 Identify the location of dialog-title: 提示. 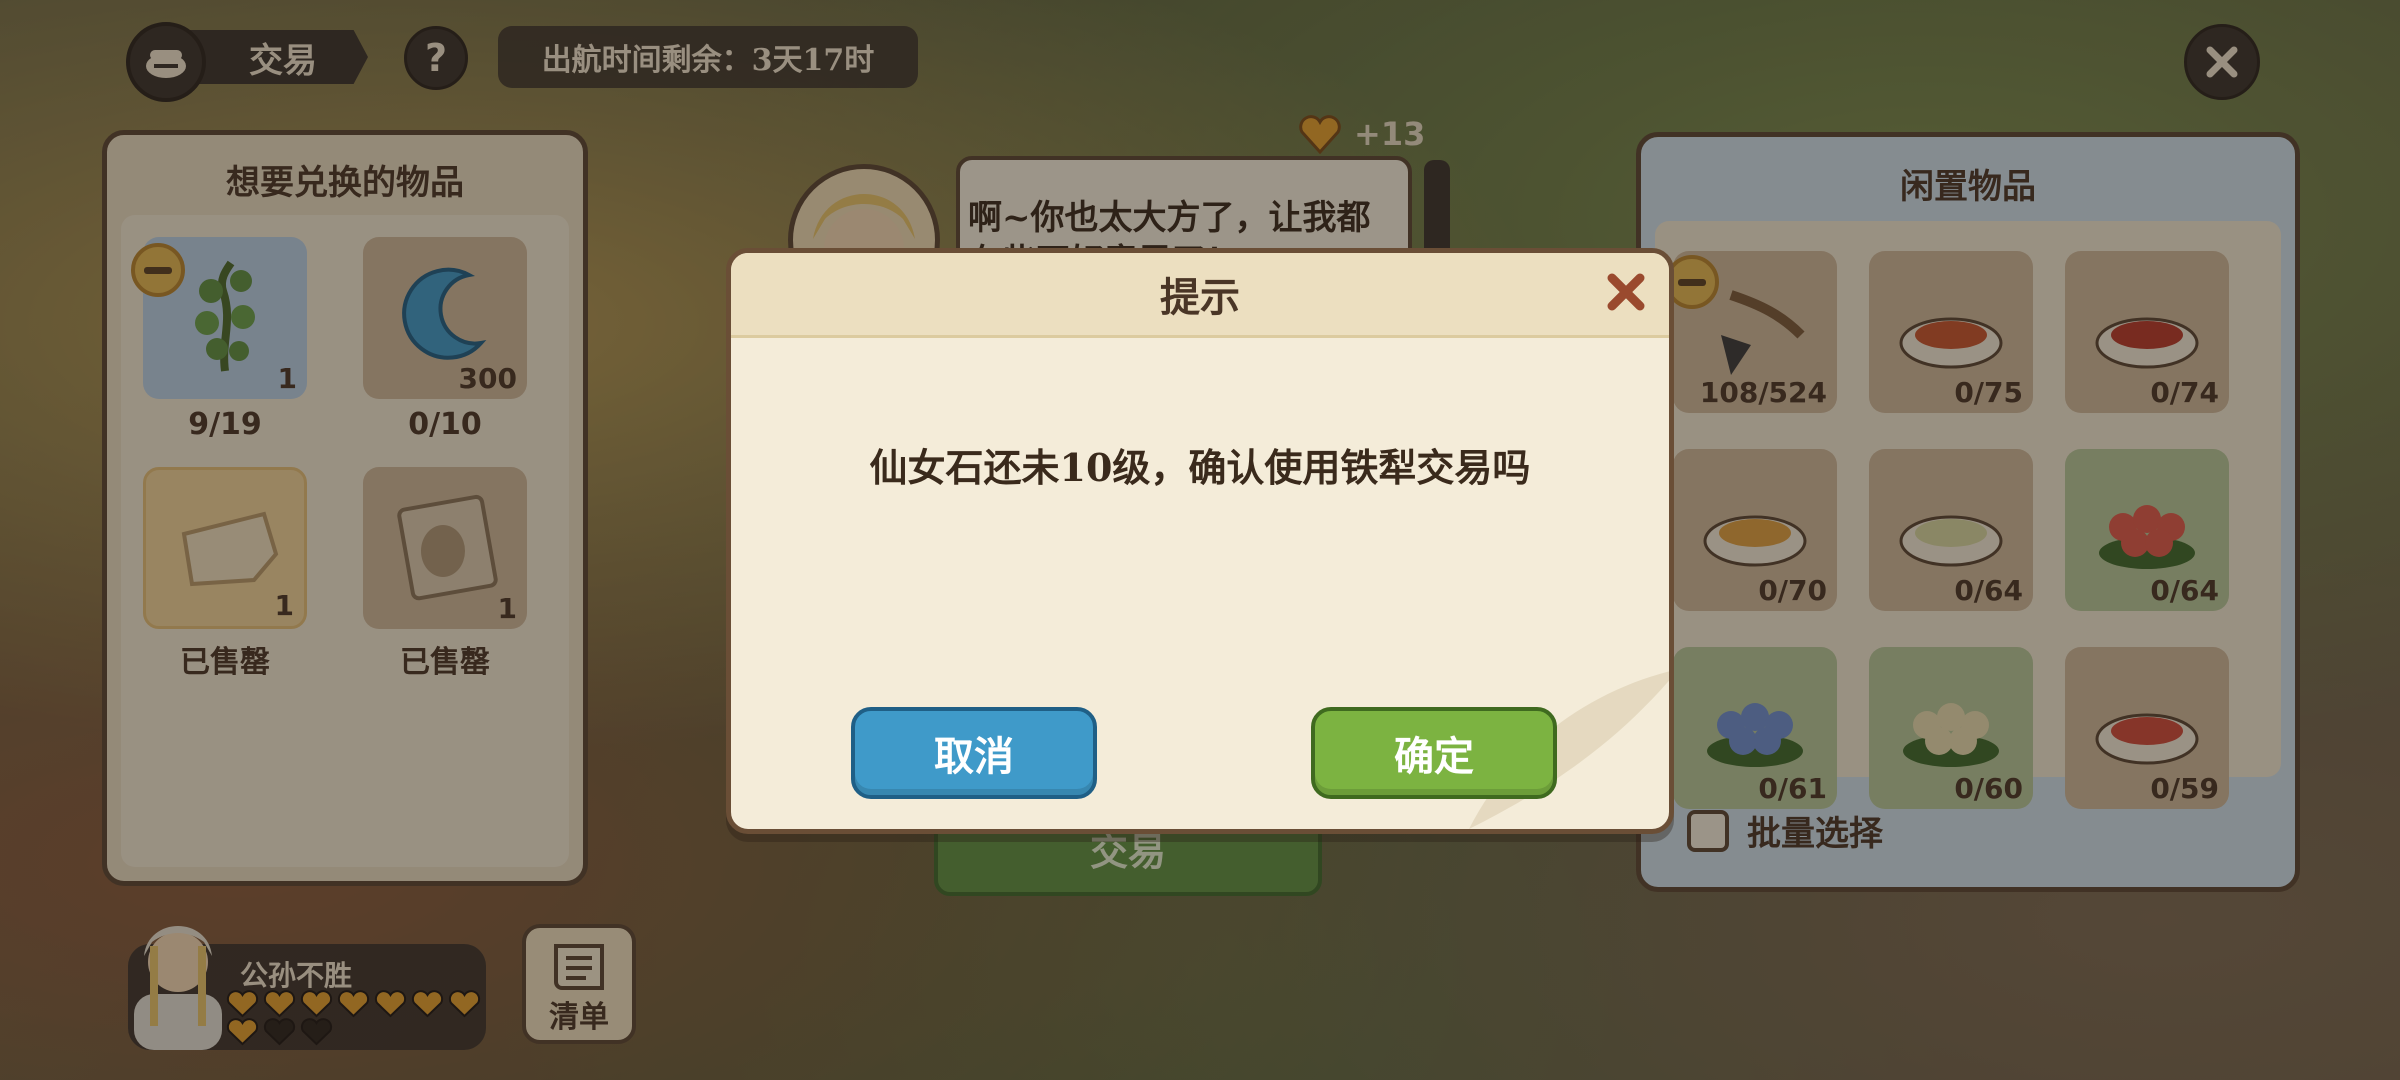
(1200, 295).